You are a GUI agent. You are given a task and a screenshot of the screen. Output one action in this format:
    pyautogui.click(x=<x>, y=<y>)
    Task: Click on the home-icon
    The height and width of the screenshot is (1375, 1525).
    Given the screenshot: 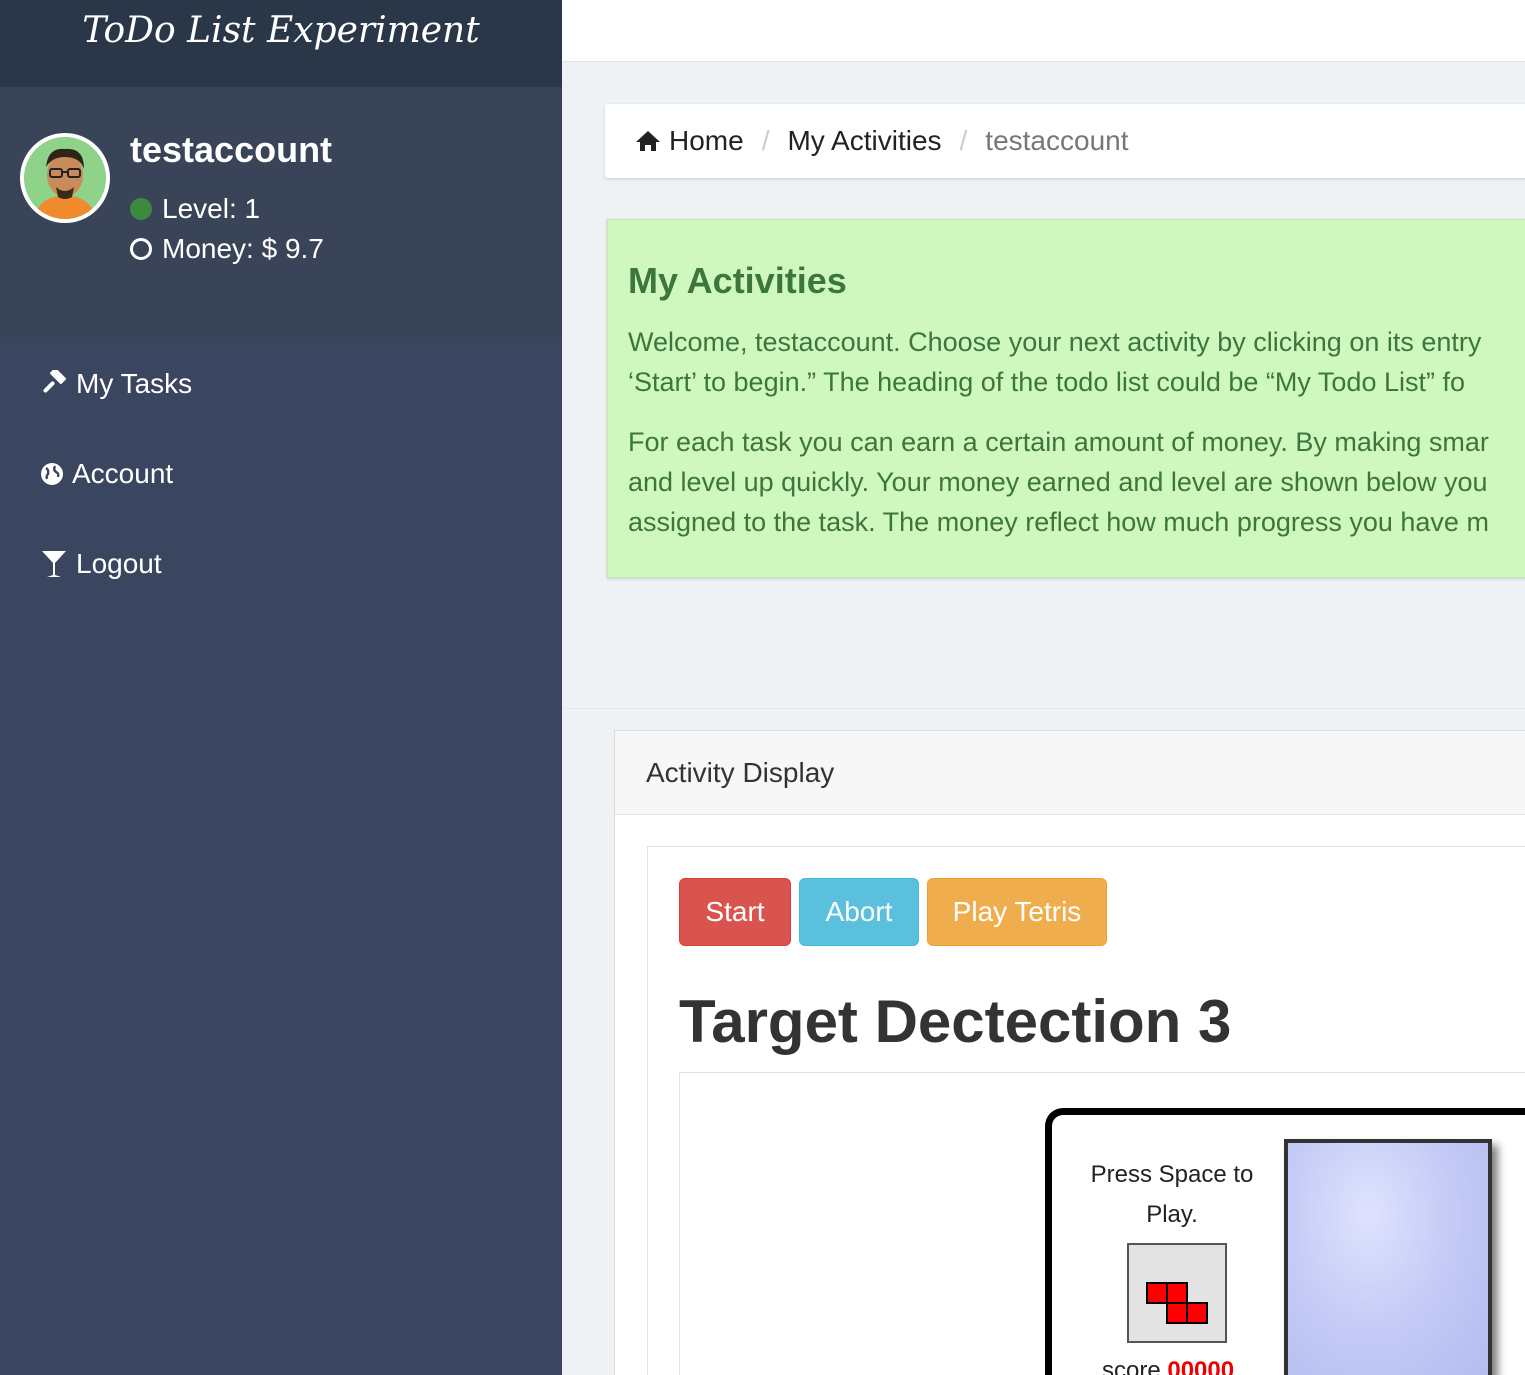 What is the action you would take?
    pyautogui.click(x=648, y=141)
    